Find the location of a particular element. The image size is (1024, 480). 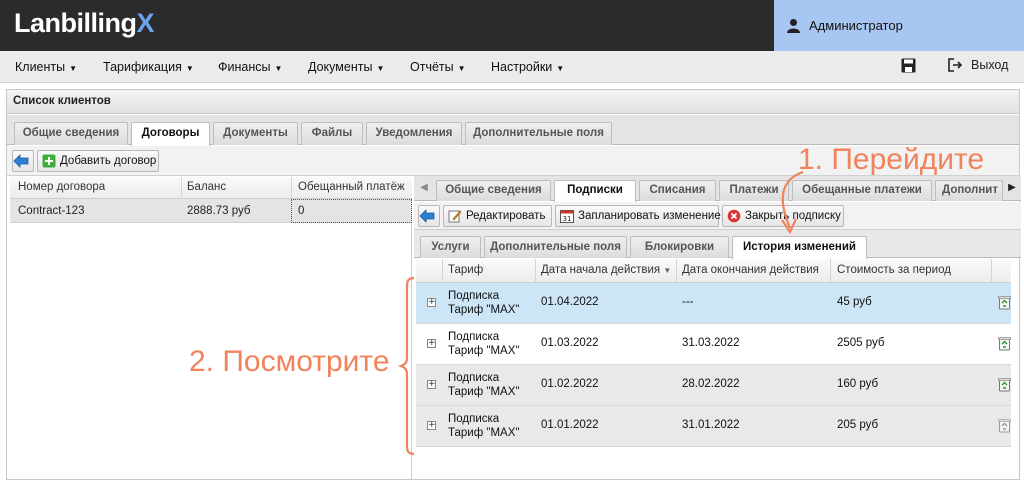

annotation-step-1: 1. Перейдите is located at coordinates (891, 159).